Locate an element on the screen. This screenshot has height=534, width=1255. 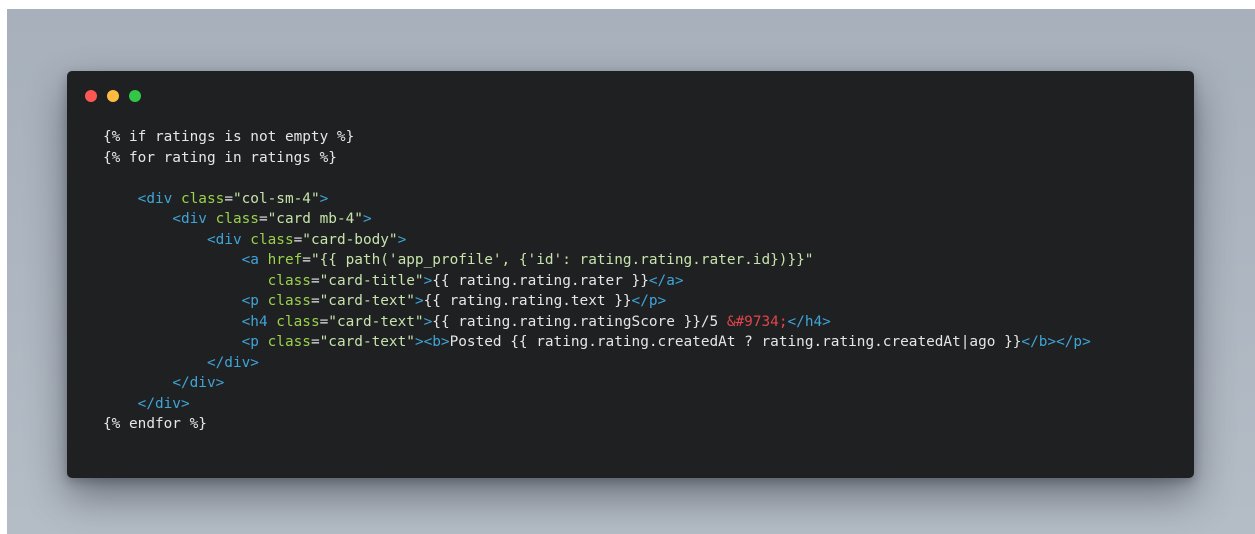
code-token: {% if ratings is not empty %} is located at coordinates (229, 137).